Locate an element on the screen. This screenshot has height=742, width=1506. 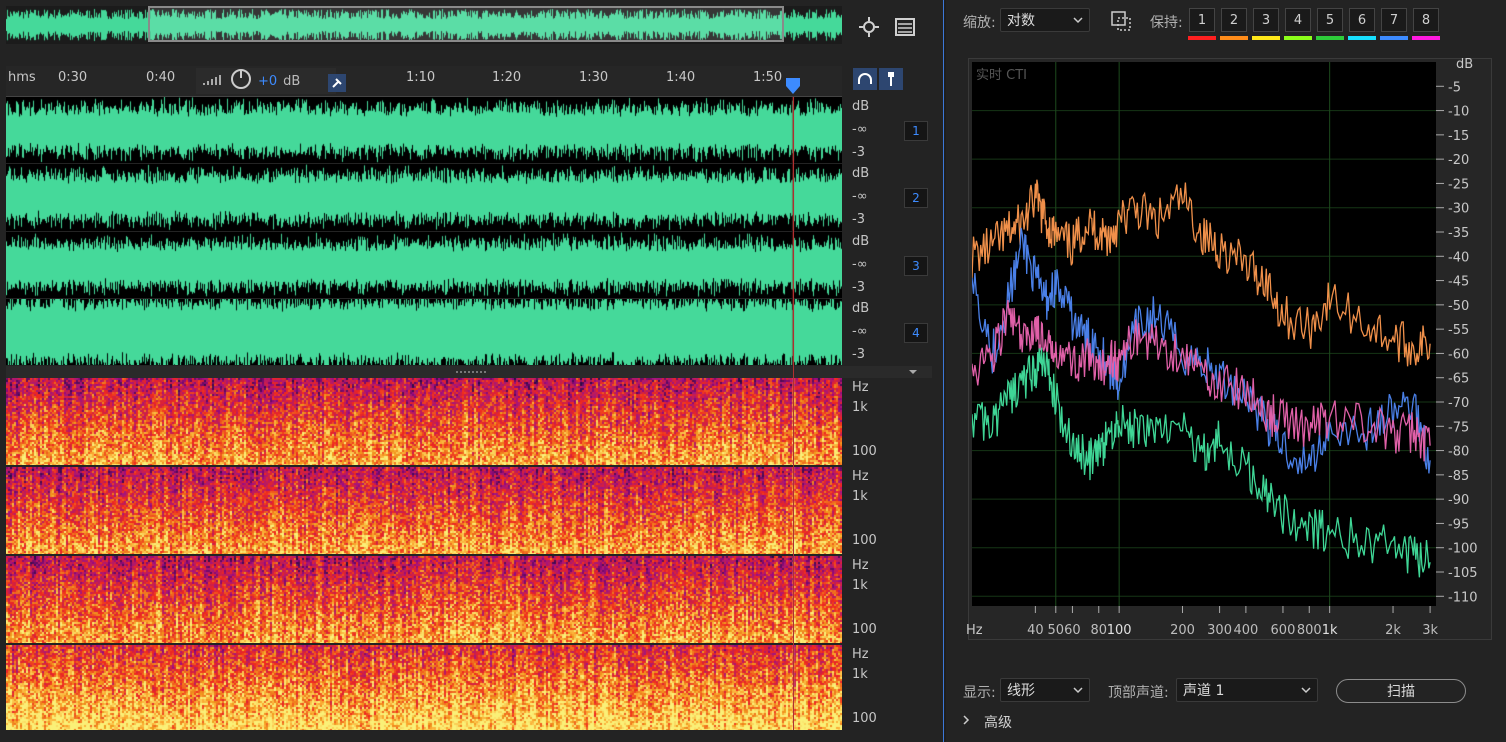
y-tick-label: -5 is located at coordinates (1454, 87).